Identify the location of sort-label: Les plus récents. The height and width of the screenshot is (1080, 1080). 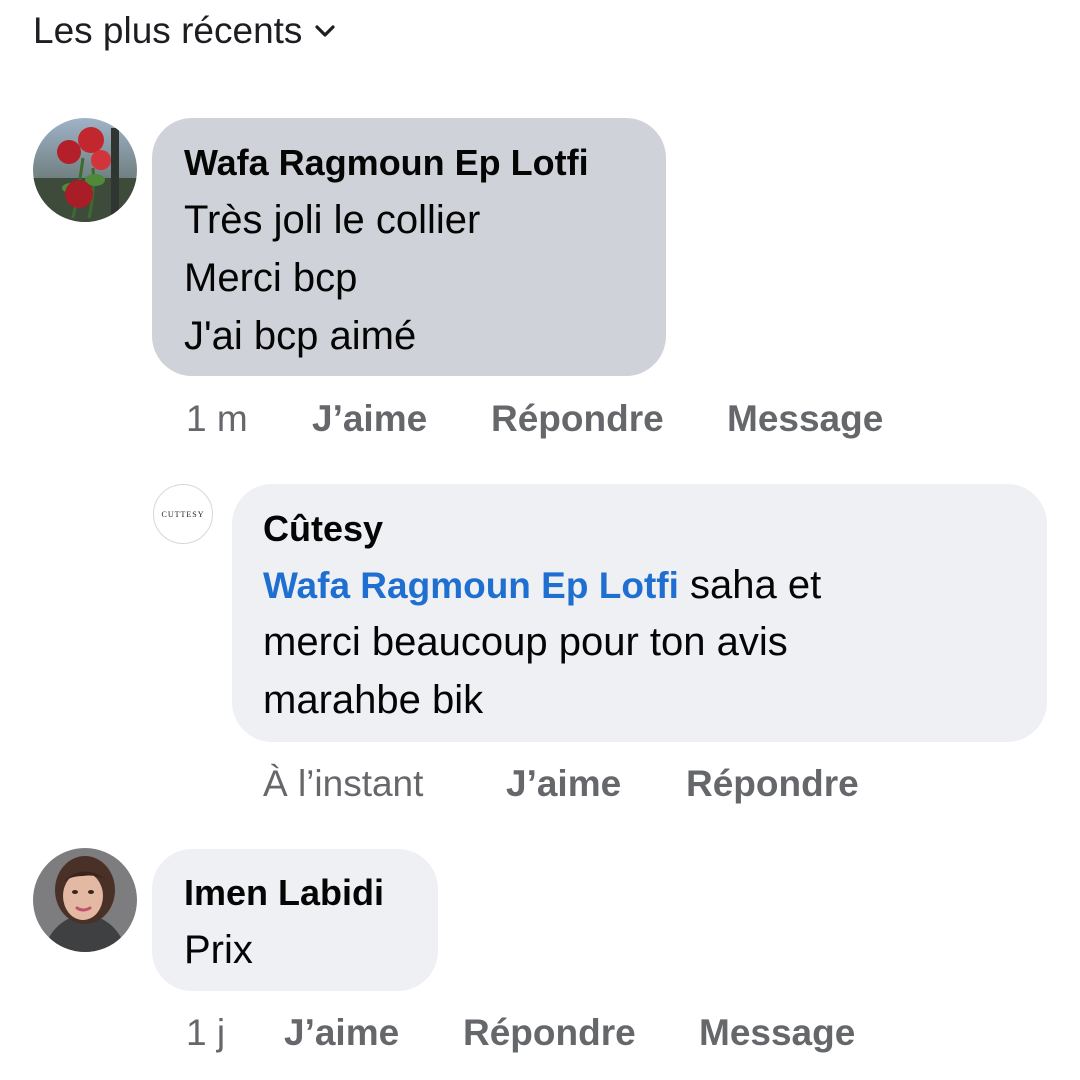
(168, 30).